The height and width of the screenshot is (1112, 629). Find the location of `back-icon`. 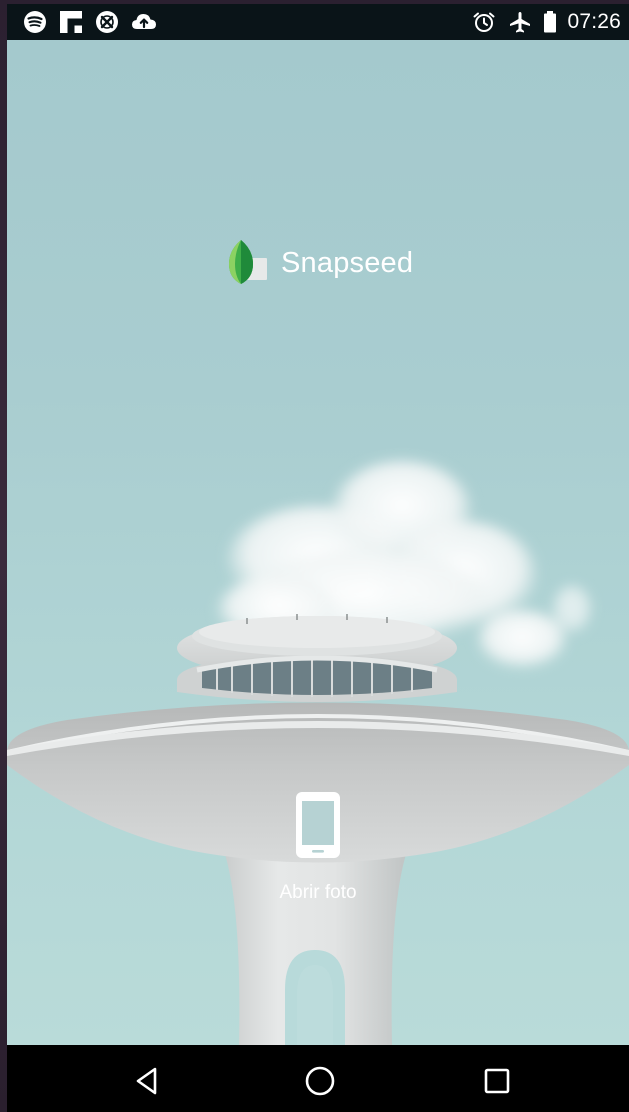

back-icon is located at coordinates (147, 1081).